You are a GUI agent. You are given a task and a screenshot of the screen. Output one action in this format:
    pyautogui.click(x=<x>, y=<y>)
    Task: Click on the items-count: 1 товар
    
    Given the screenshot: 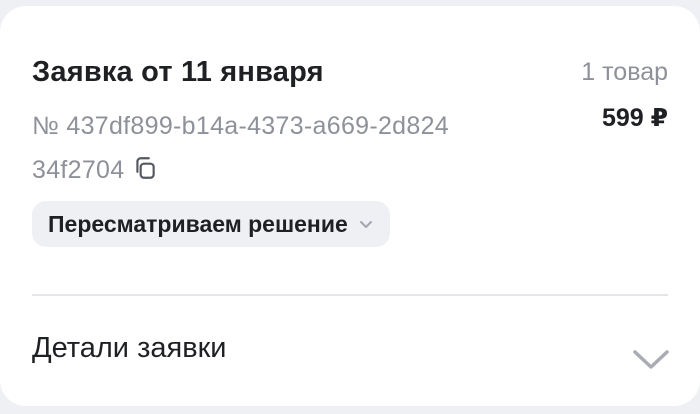 What is the action you would take?
    pyautogui.click(x=624, y=72)
    